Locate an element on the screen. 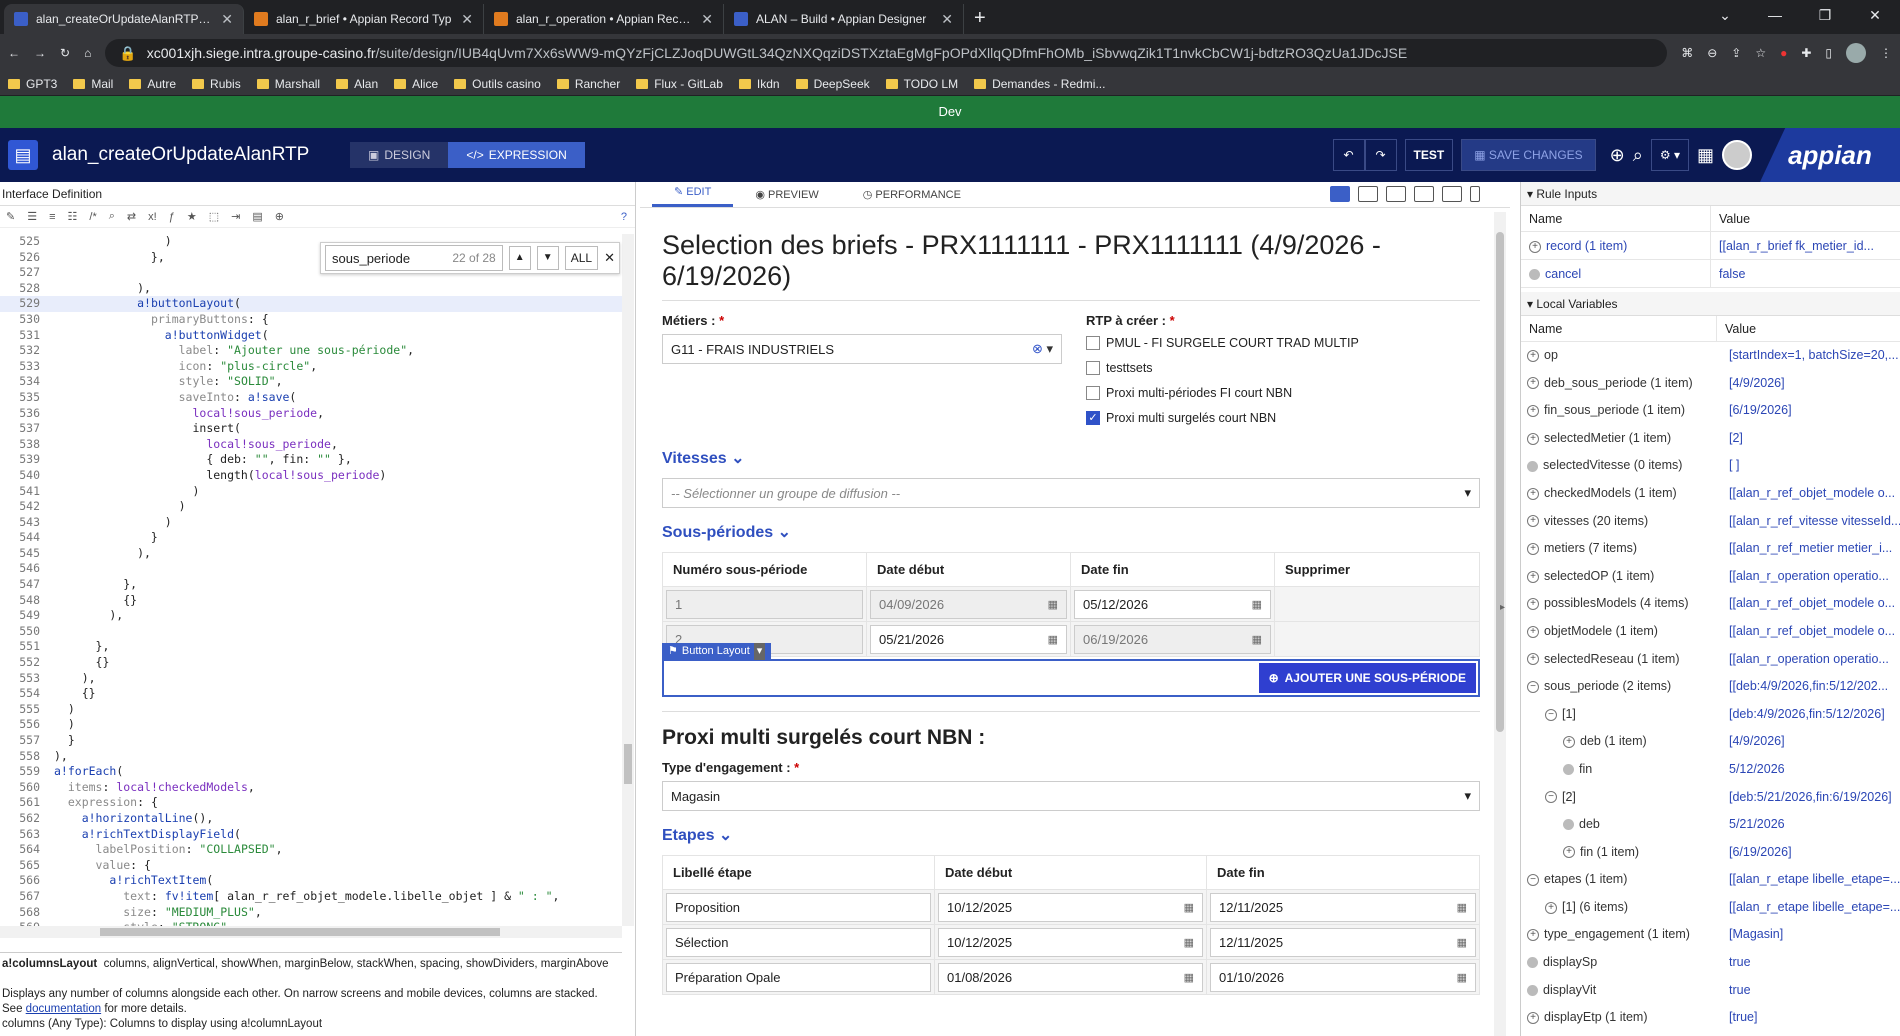 The height and width of the screenshot is (1036, 1900). browser-tab: alan_r_brief • Appian Record Typ ✕ is located at coordinates (364, 19).